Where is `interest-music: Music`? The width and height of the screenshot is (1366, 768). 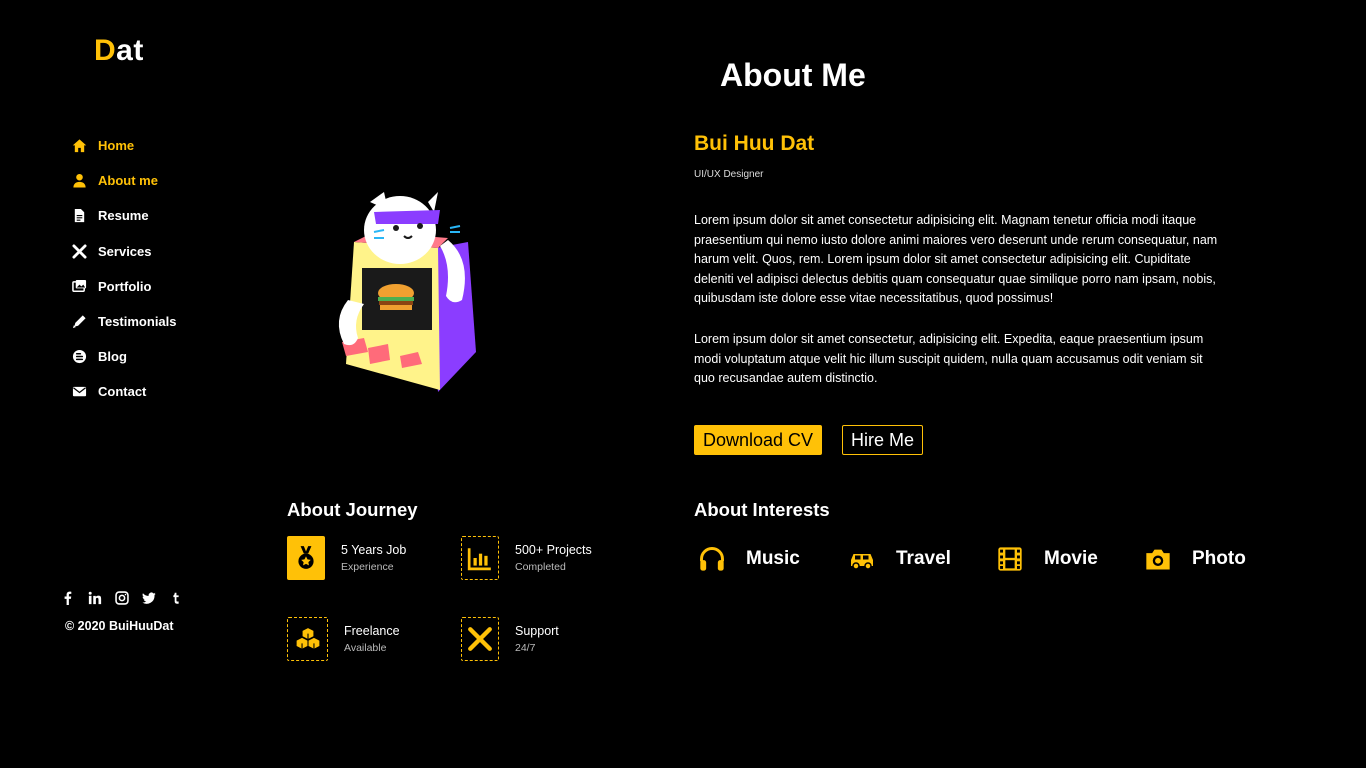
interest-music: Music is located at coordinates (748, 559).